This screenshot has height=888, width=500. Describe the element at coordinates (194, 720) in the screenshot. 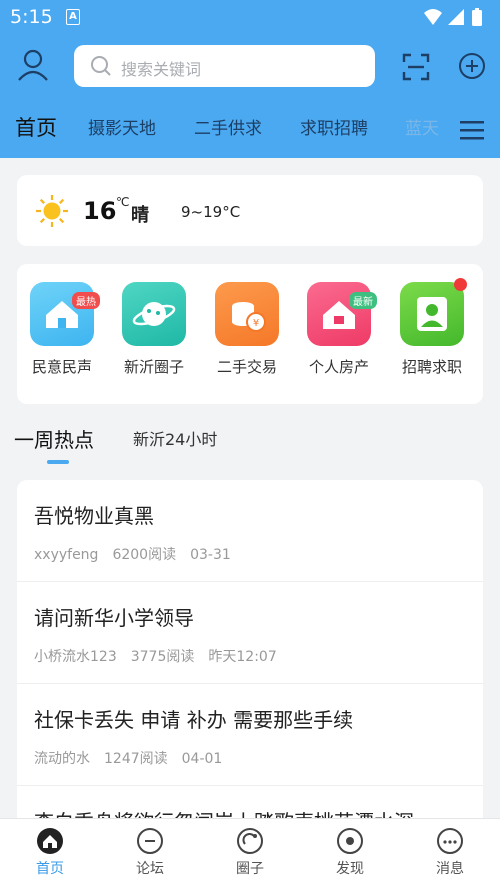

I see `post-title: 社保卡丢失 申请 补办 需要那些手续` at that location.